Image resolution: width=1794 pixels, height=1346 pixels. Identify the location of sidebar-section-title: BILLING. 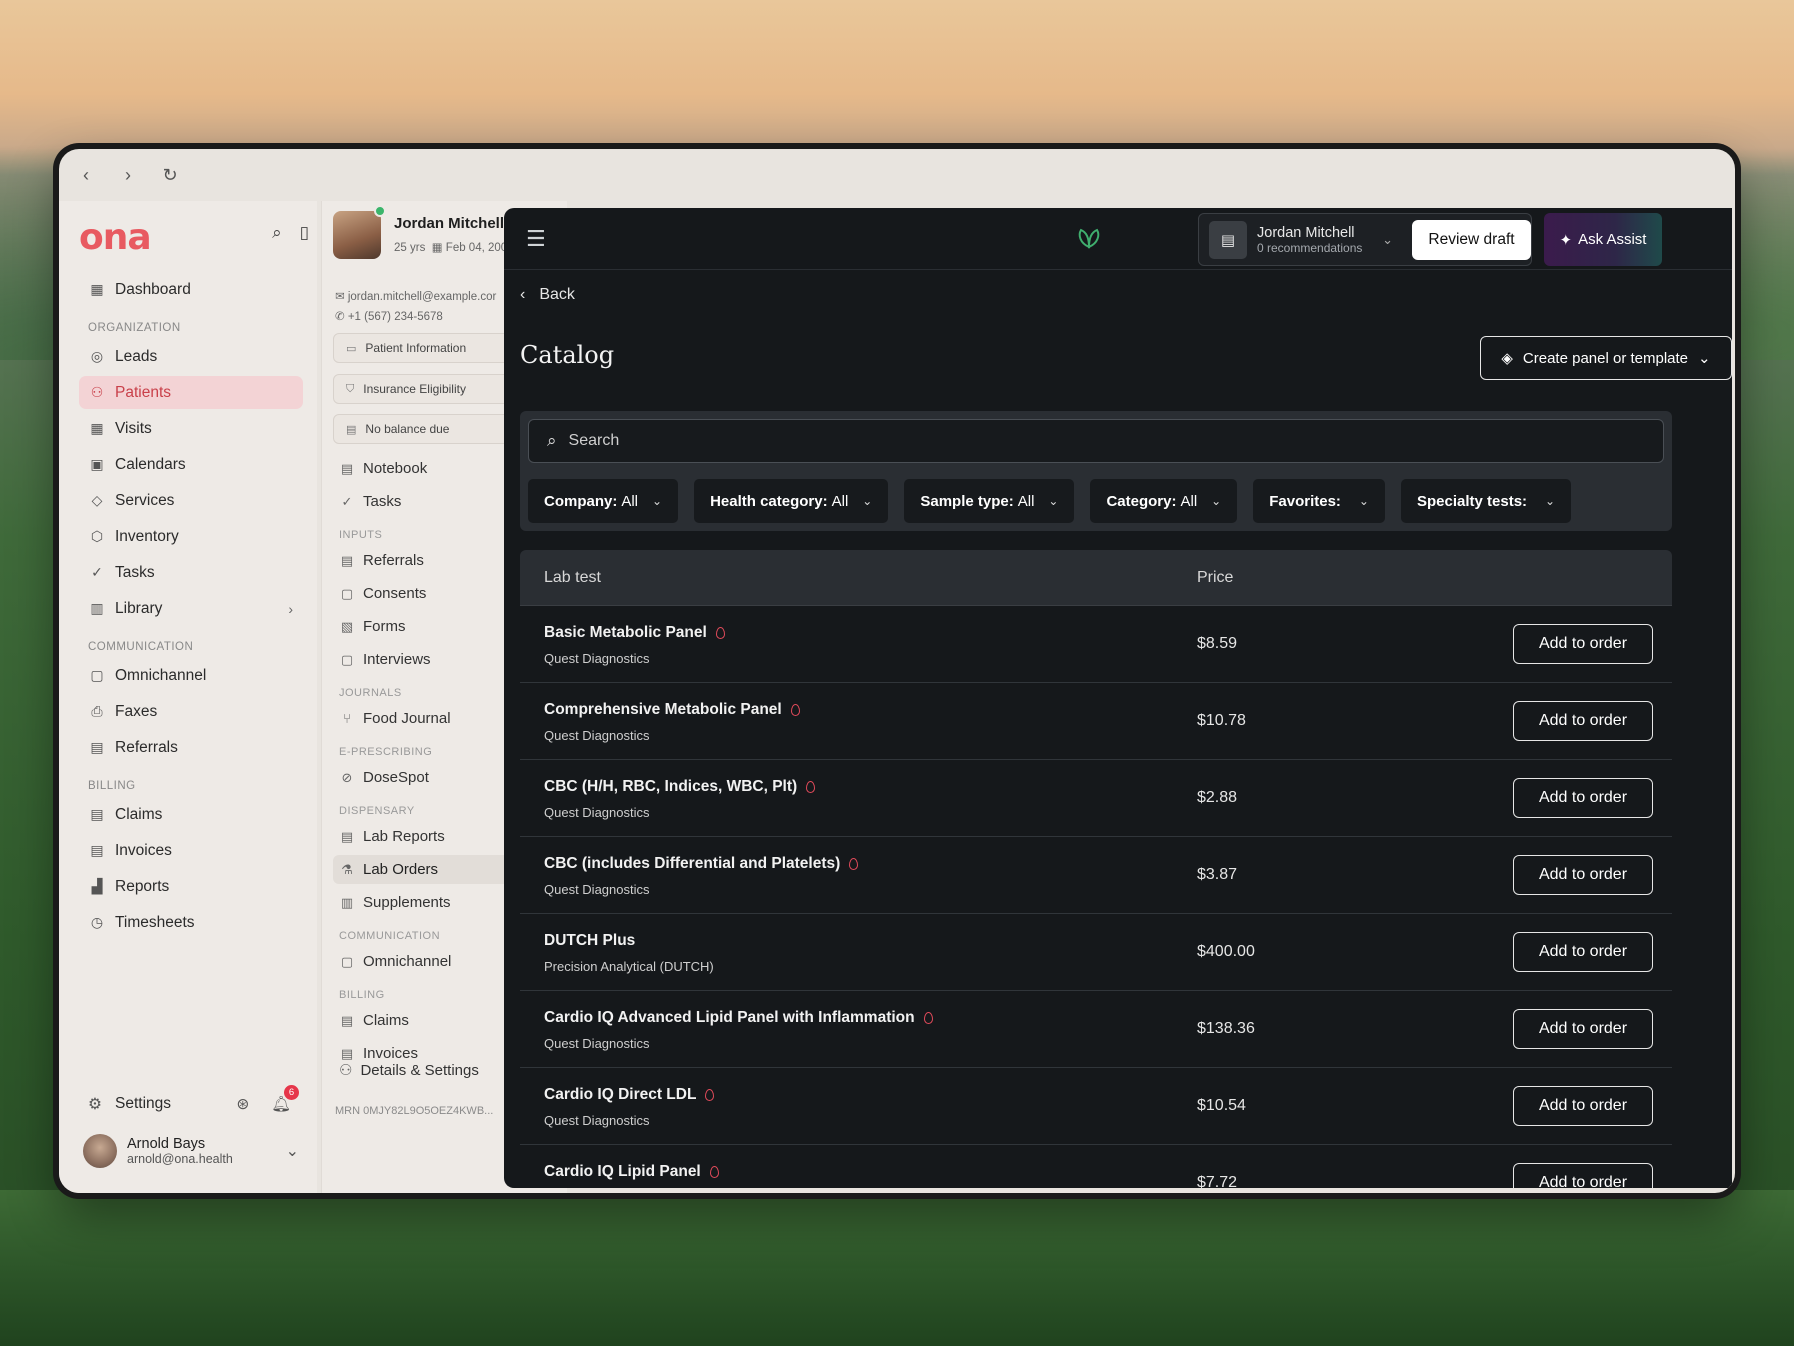
(112, 786).